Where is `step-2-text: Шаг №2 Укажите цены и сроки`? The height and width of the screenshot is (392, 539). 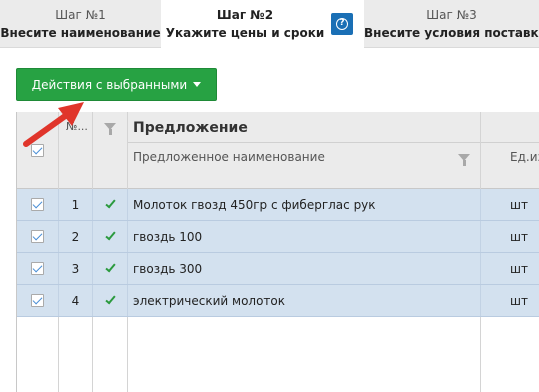
step-2-text: Шаг №2 Укажите цены и сроки is located at coordinates (245, 20).